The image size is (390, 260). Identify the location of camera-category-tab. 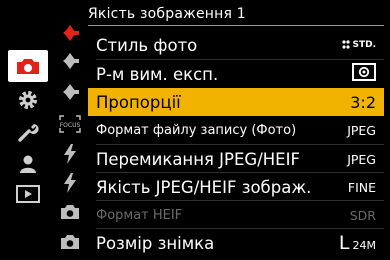
(28, 66).